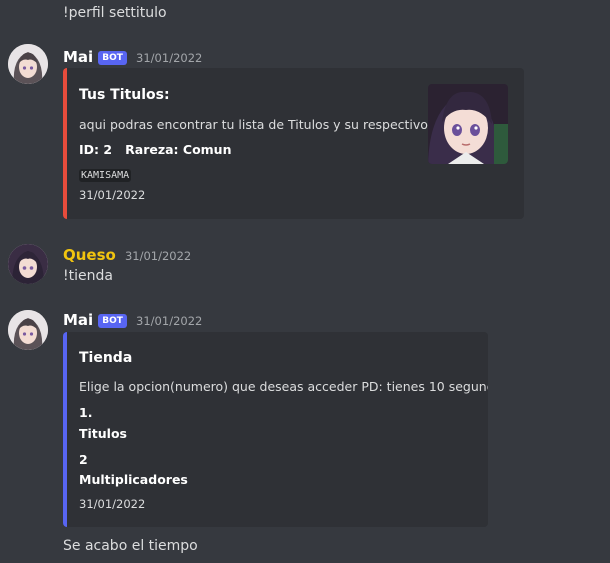 This screenshot has width=610, height=563. Describe the element at coordinates (86, 412) in the screenshot. I see `embed-field-name: 1.` at that location.